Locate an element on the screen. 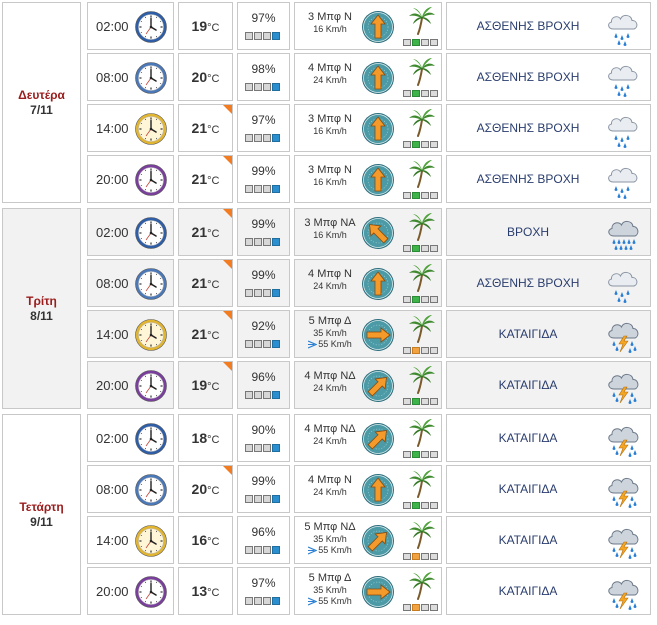 The image size is (657, 625). humidity-value: 90% is located at coordinates (263, 430).